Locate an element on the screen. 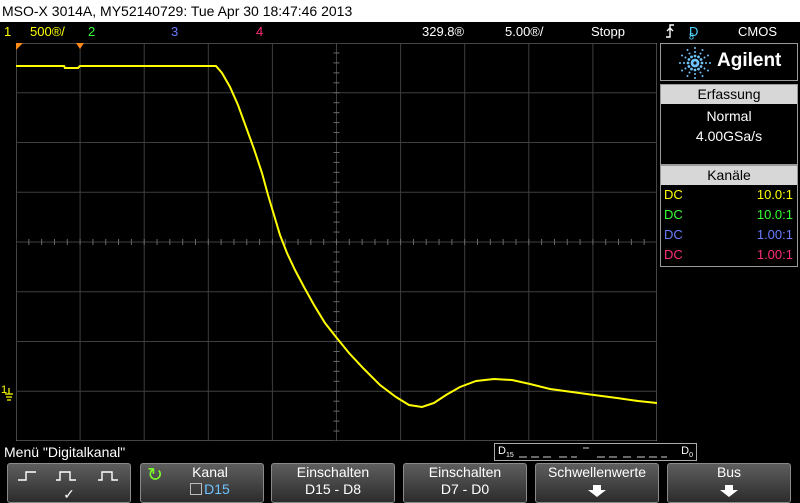 The width and height of the screenshot is (800, 503). brand-name: Agilent is located at coordinates (749, 60).